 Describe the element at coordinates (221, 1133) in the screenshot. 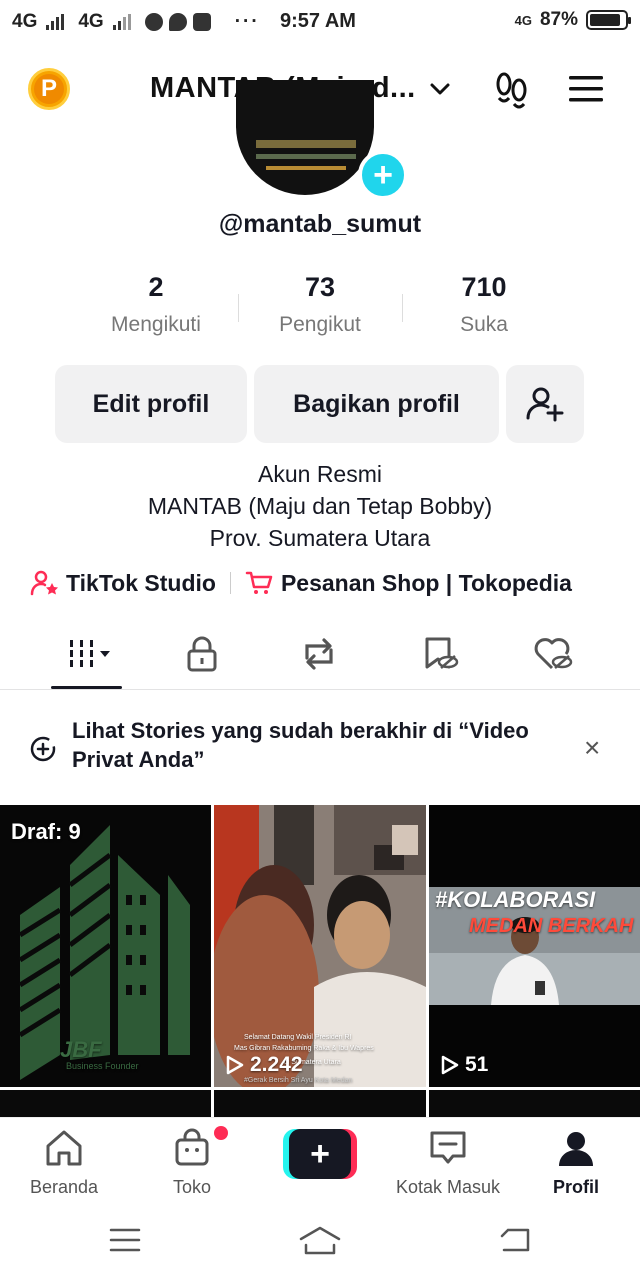

I see `notification-dot` at that location.